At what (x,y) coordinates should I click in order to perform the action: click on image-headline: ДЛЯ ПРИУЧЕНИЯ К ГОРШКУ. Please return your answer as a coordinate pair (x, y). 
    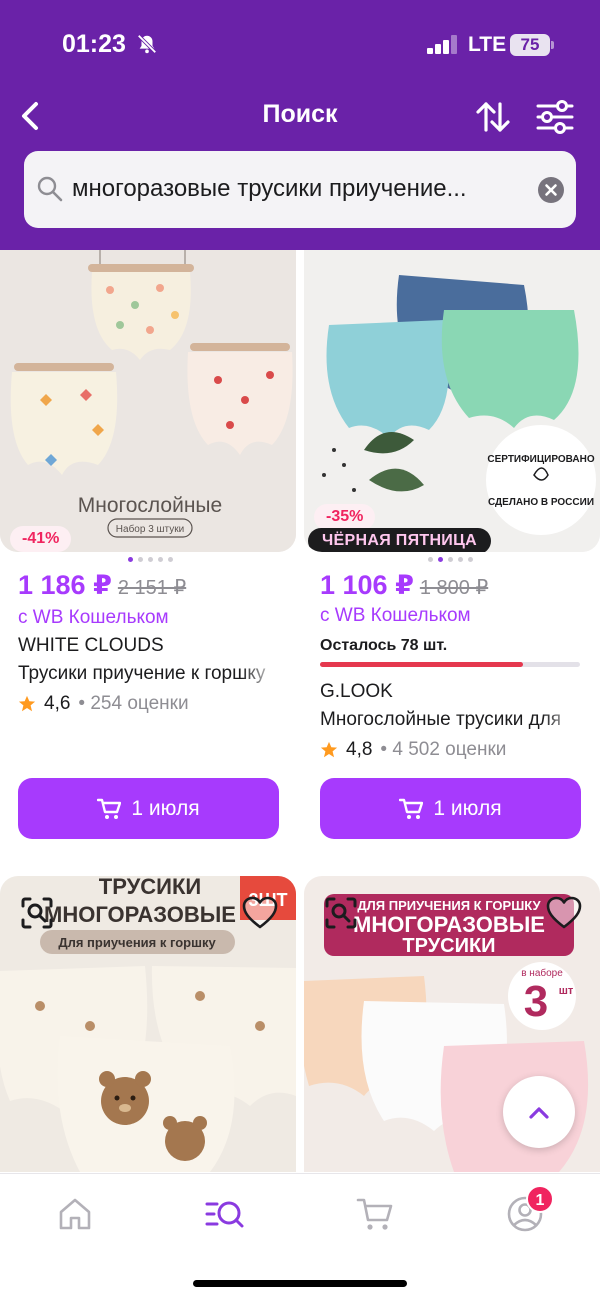
    Looking at the image, I should click on (449, 905).